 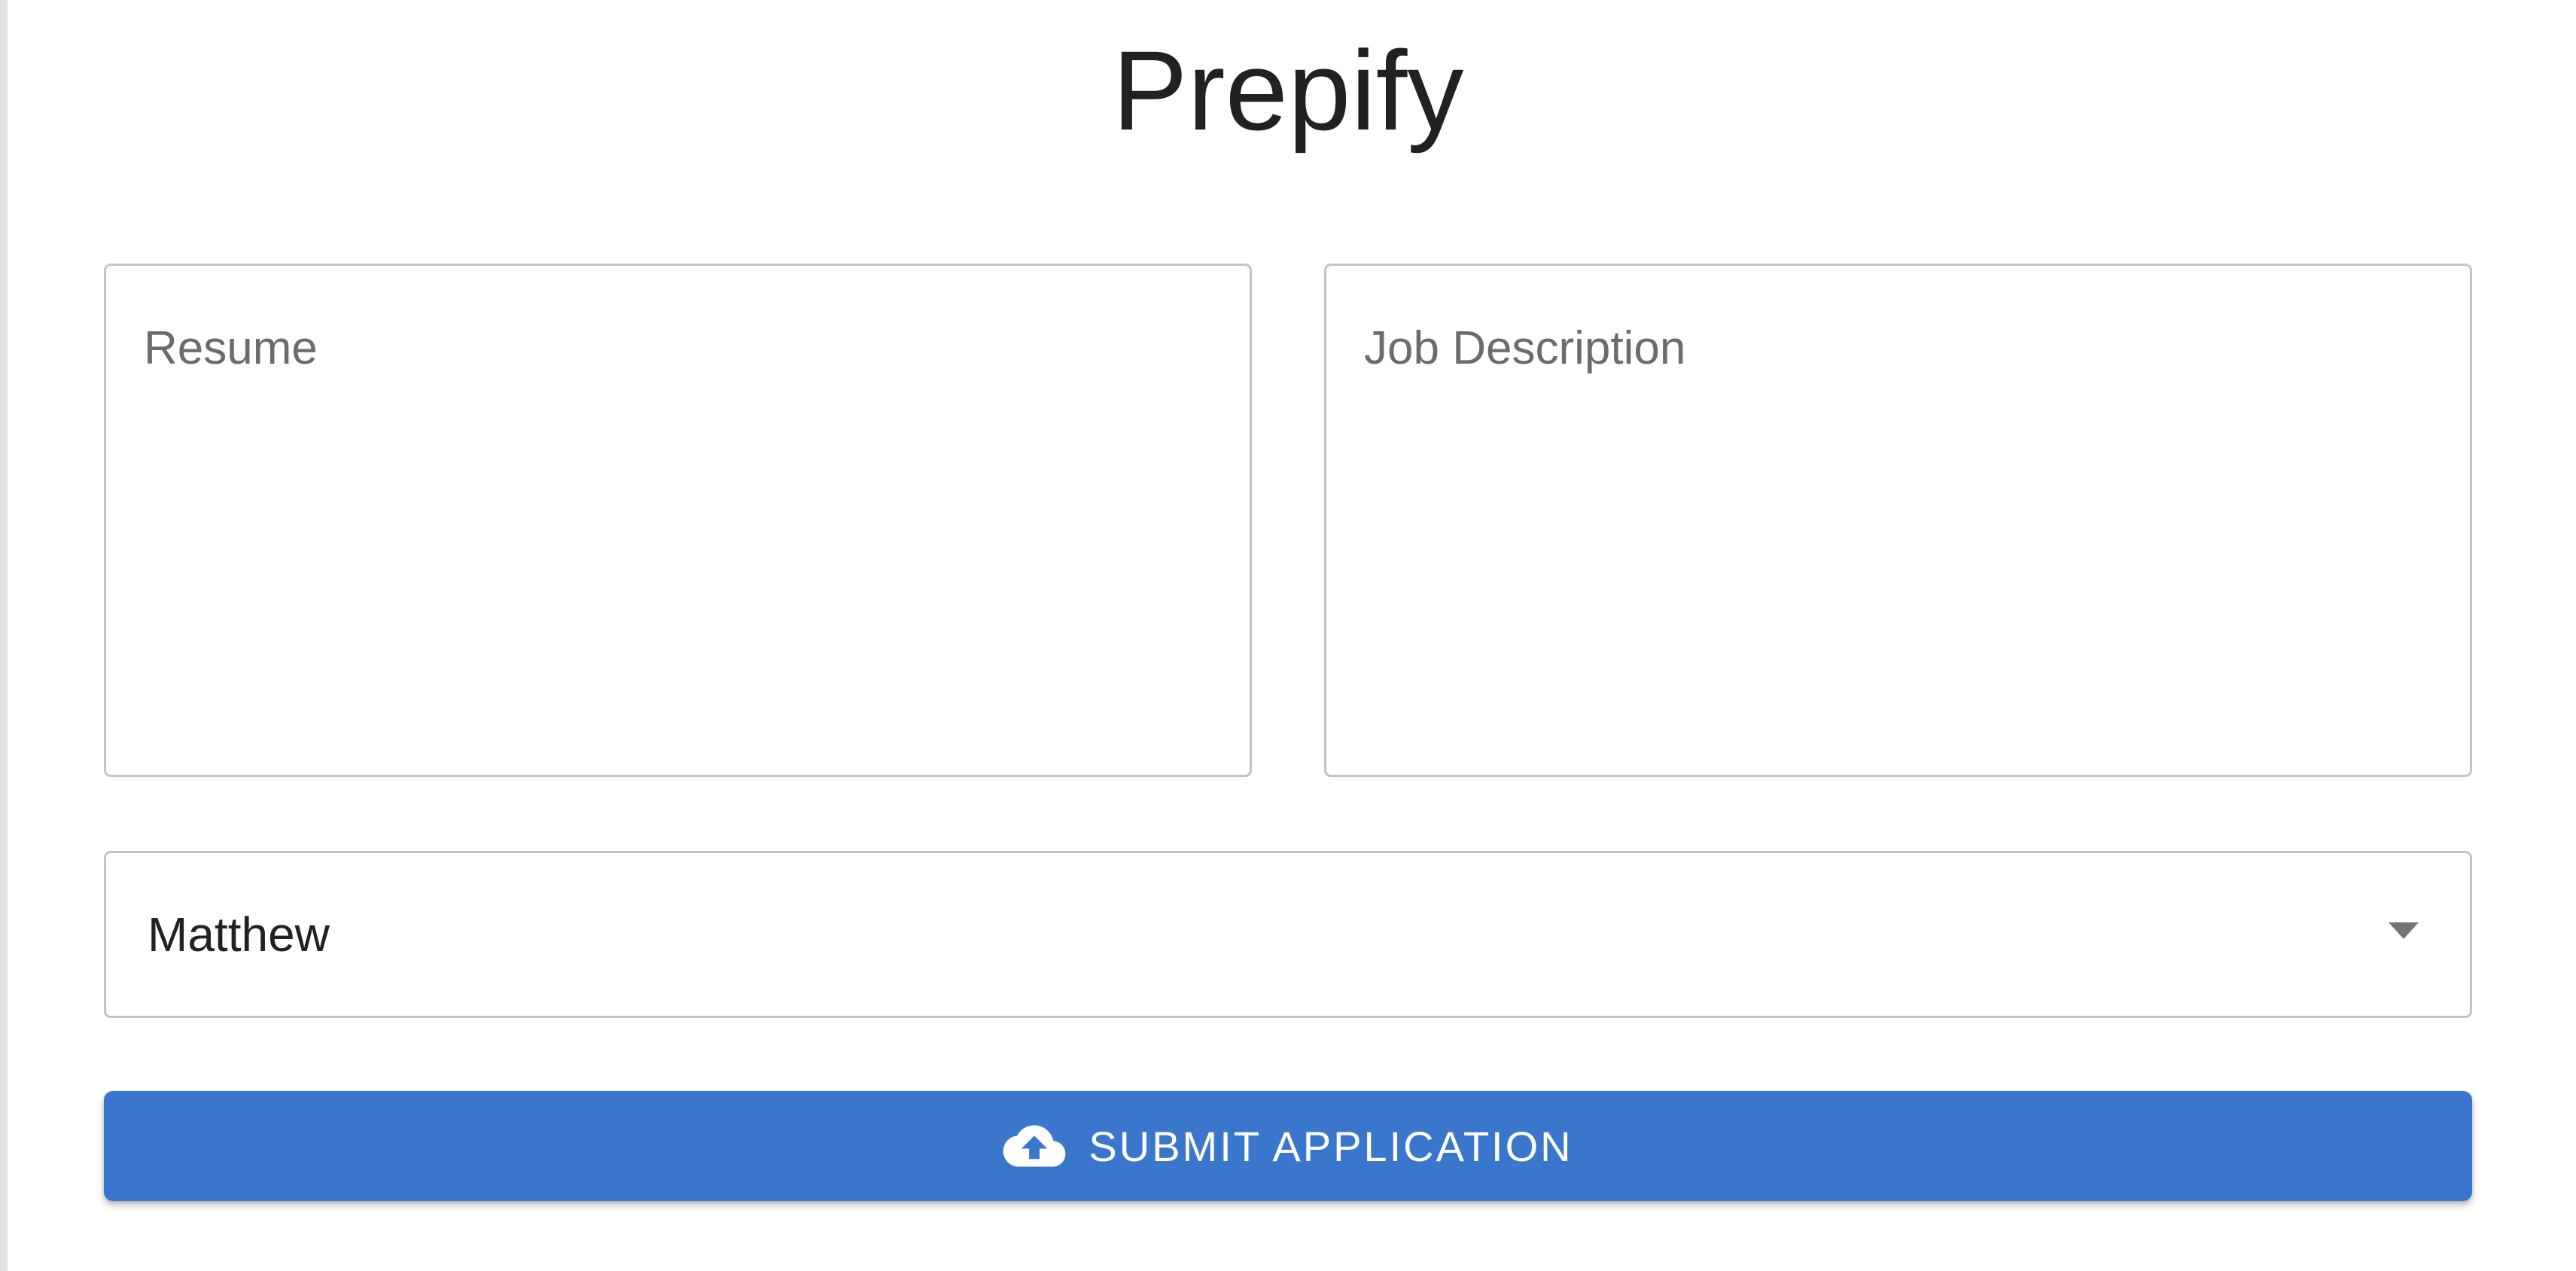 I want to click on submit-application-button: SUBMIT APPLICATION, so click(x=1288, y=1146).